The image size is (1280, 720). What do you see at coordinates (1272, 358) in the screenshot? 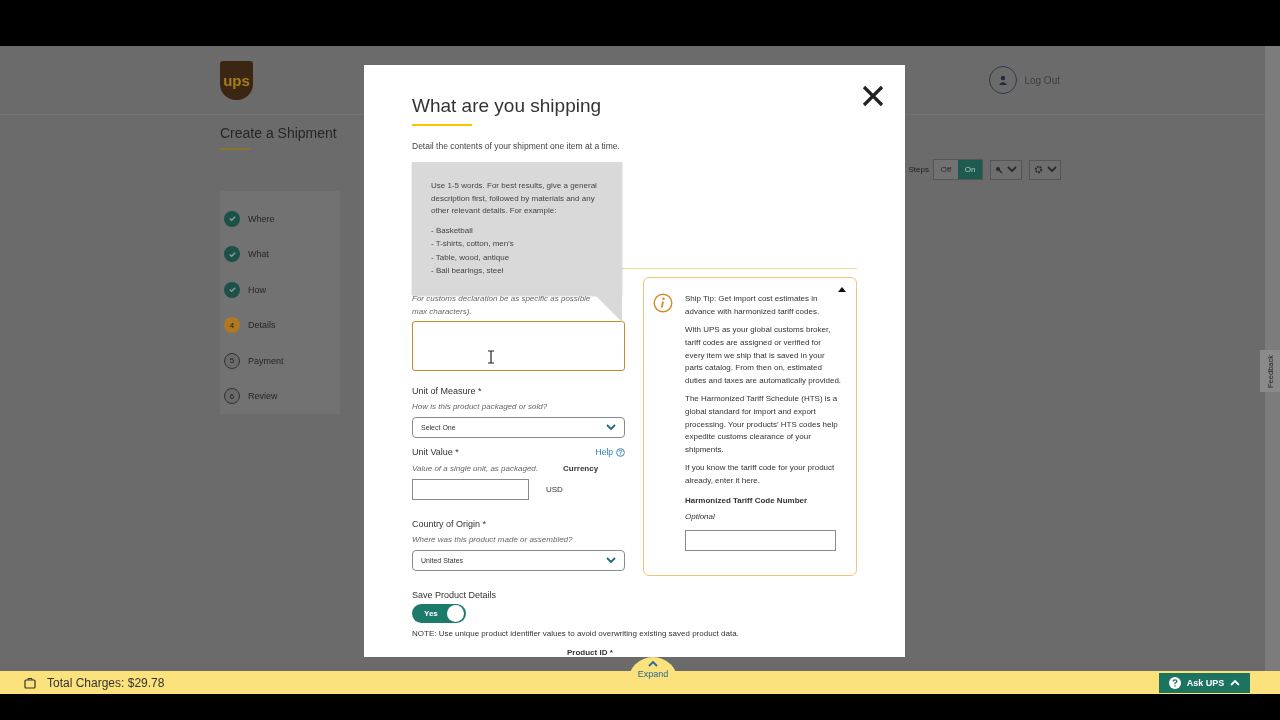
I see `scrollbar` at bounding box center [1272, 358].